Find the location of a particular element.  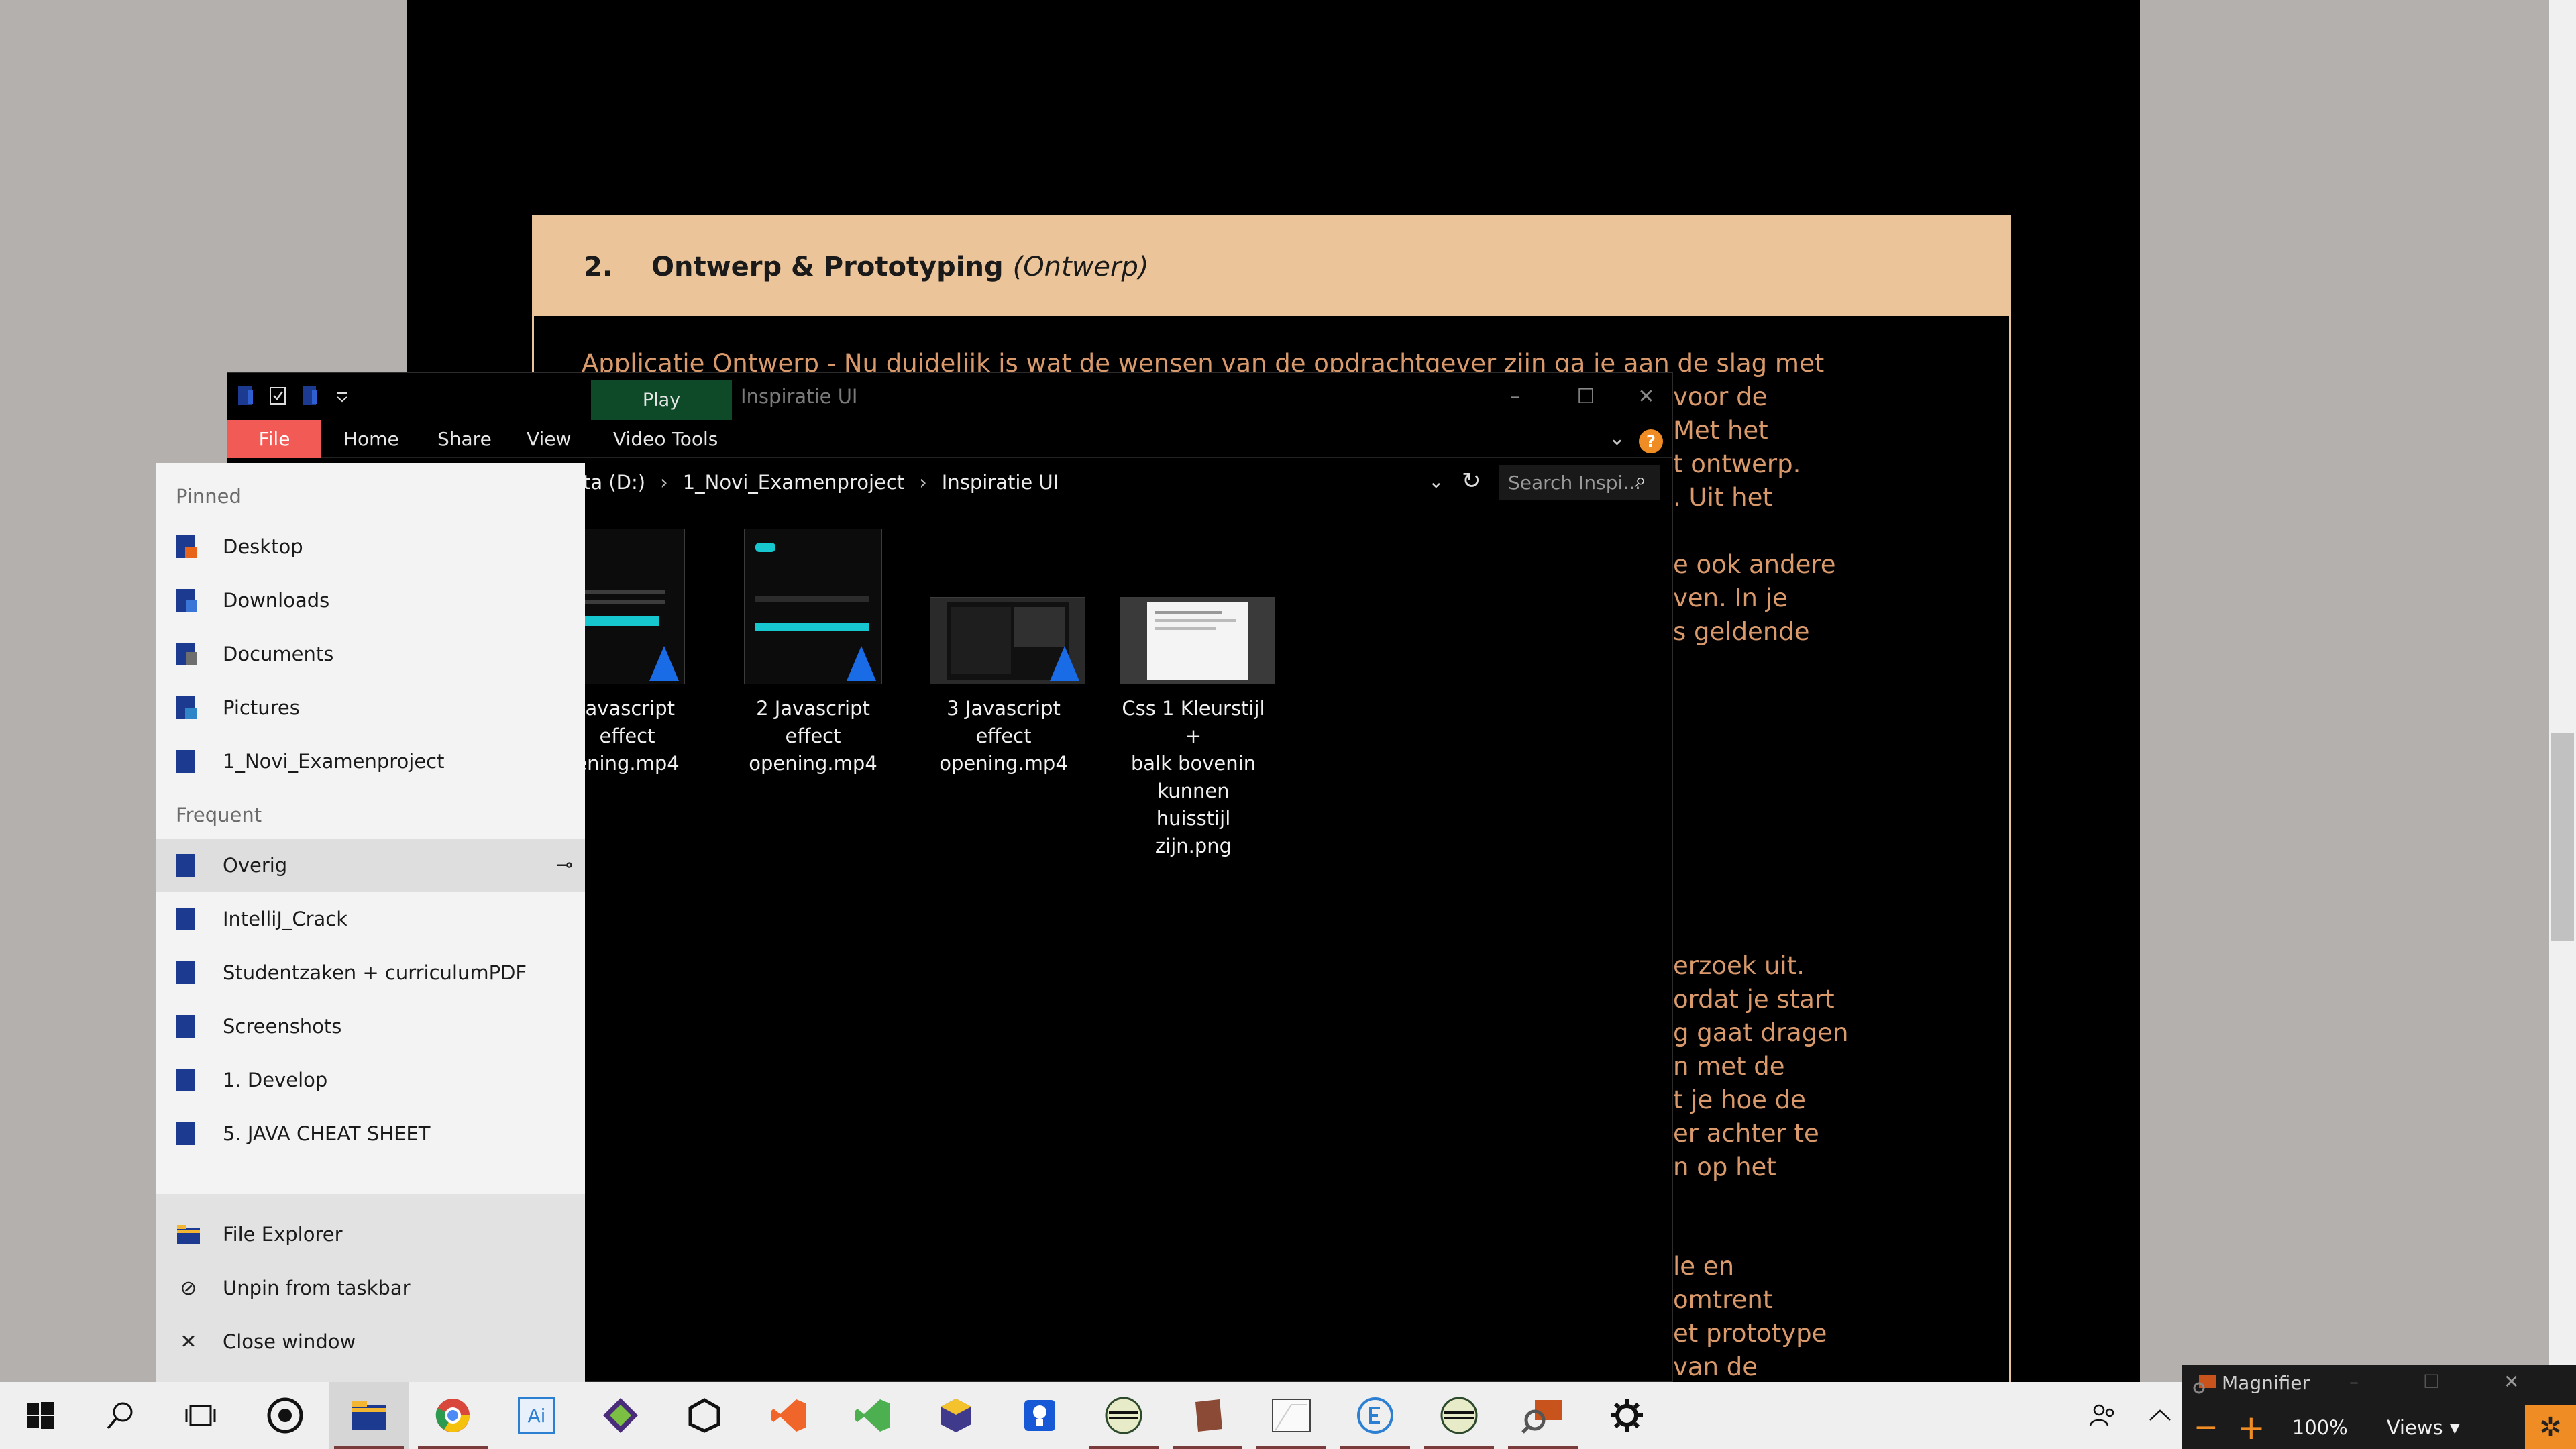

jumplist-item-studentzaken: Studentzaken + curriculumPDF is located at coordinates (370, 973).